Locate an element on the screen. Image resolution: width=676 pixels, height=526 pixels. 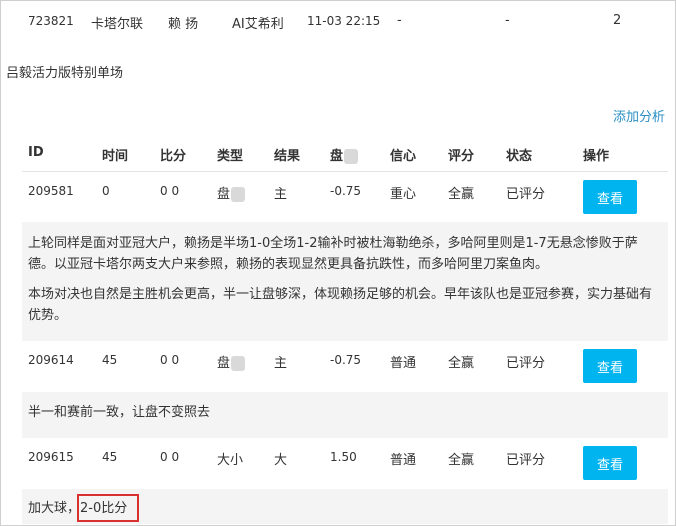
row-confidence: 重心 is located at coordinates (403, 194).